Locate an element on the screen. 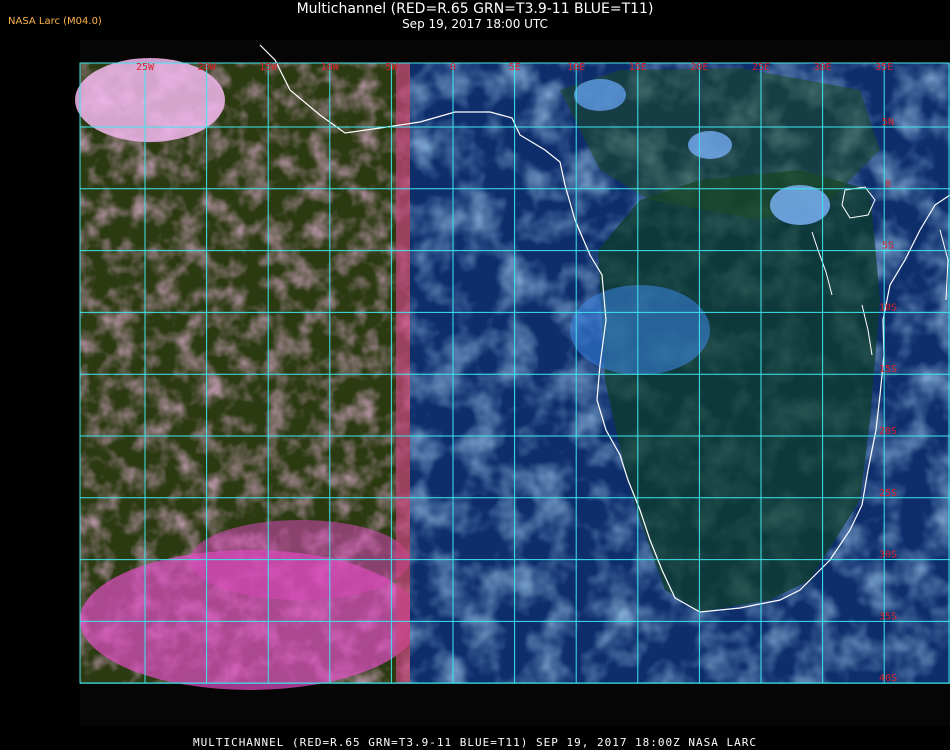 The image size is (950, 750). longitude-label: 20E is located at coordinates (699, 67).